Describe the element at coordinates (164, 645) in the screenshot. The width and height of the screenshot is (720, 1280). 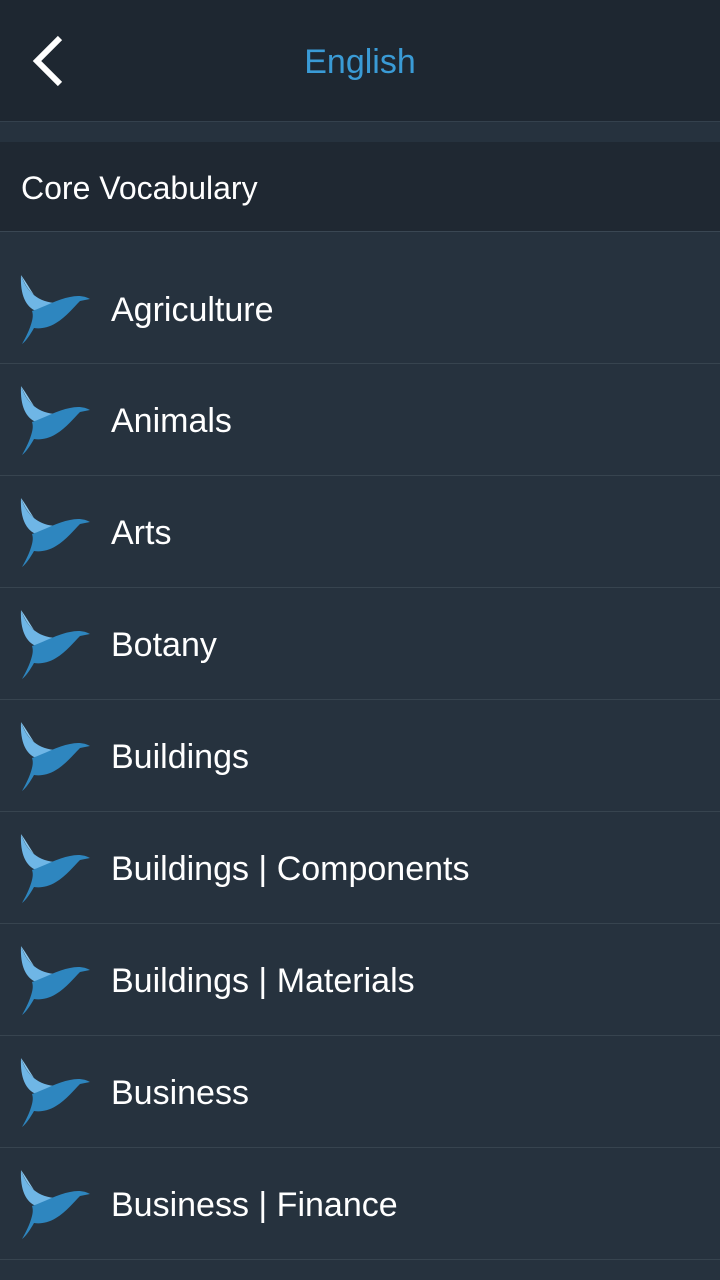
I see `list-item-label: Botany` at that location.